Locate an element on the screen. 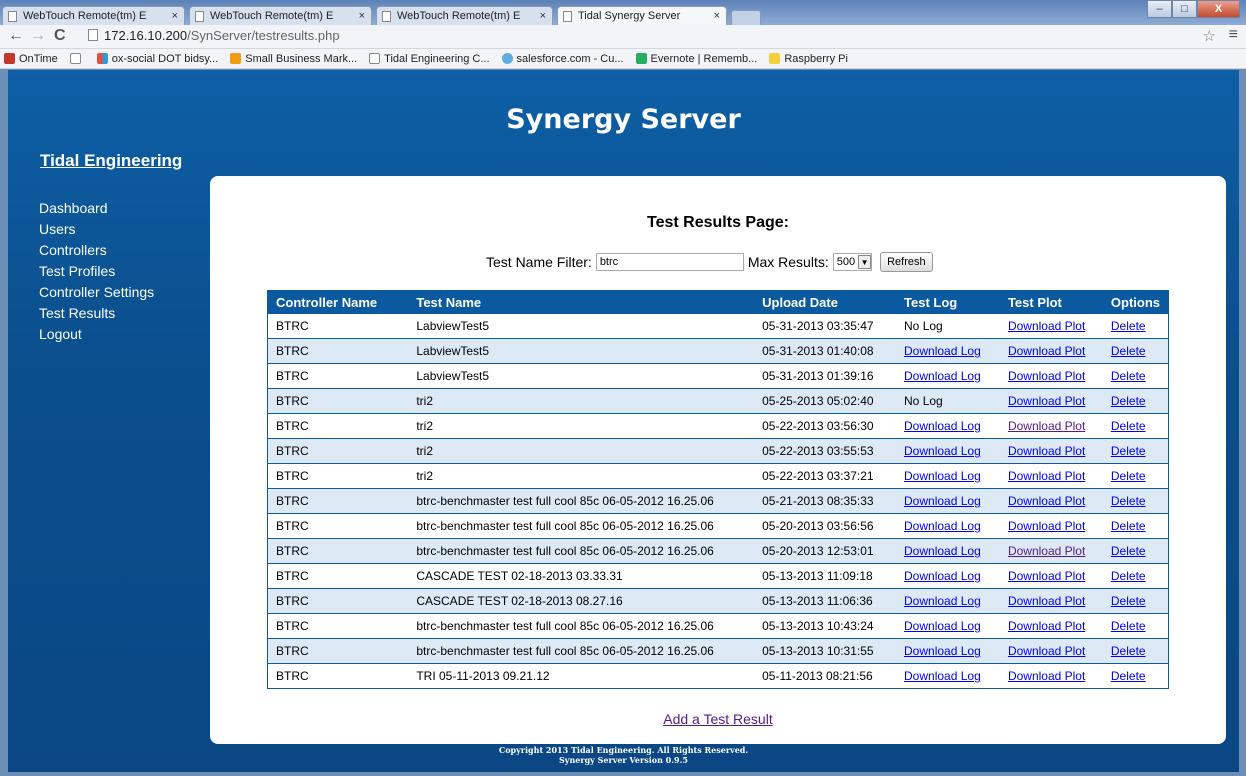 Image resolution: width=1246 pixels, height=776 pixels. menu-icon: ≡ is located at coordinates (1233, 35).